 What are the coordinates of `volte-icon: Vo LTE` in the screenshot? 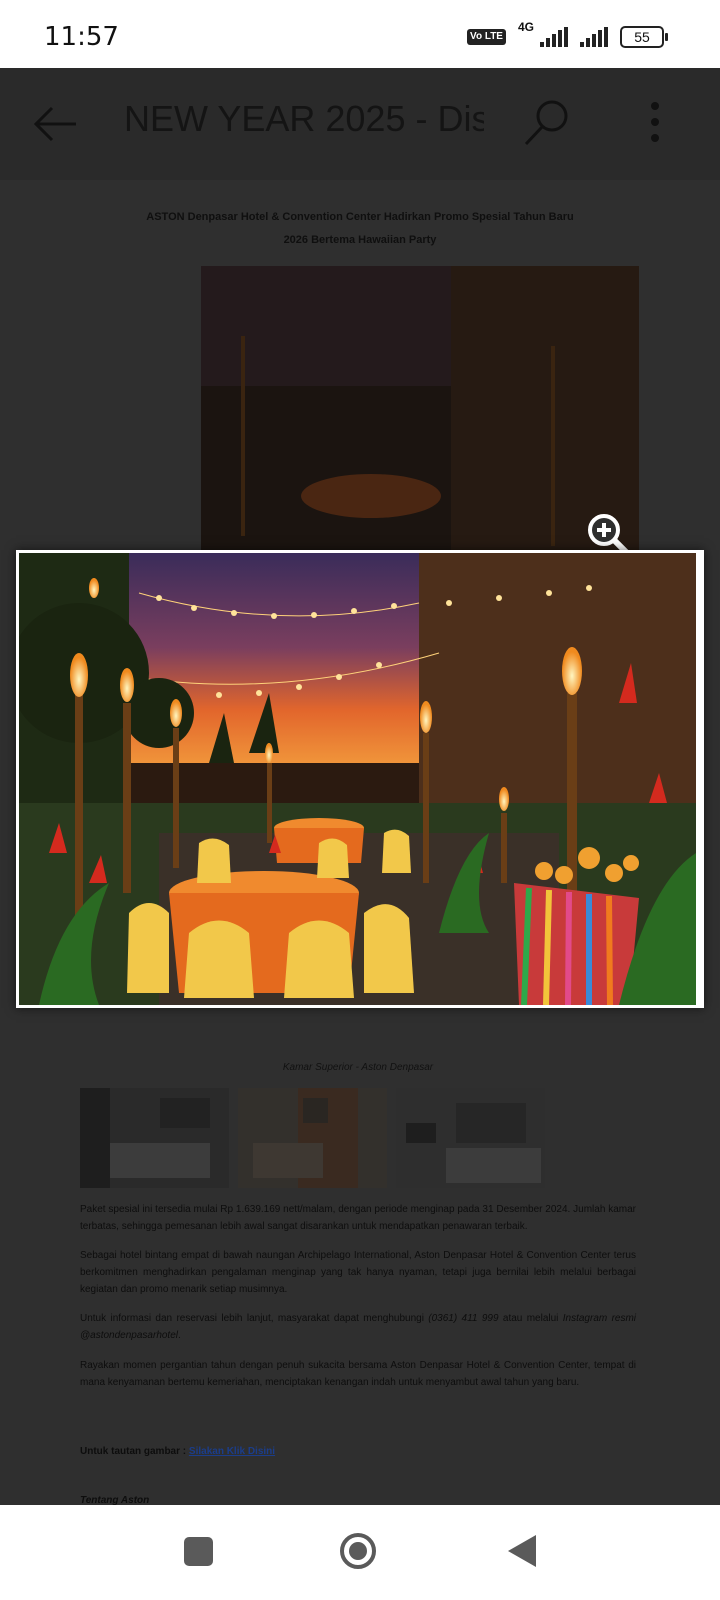 It's located at (486, 37).